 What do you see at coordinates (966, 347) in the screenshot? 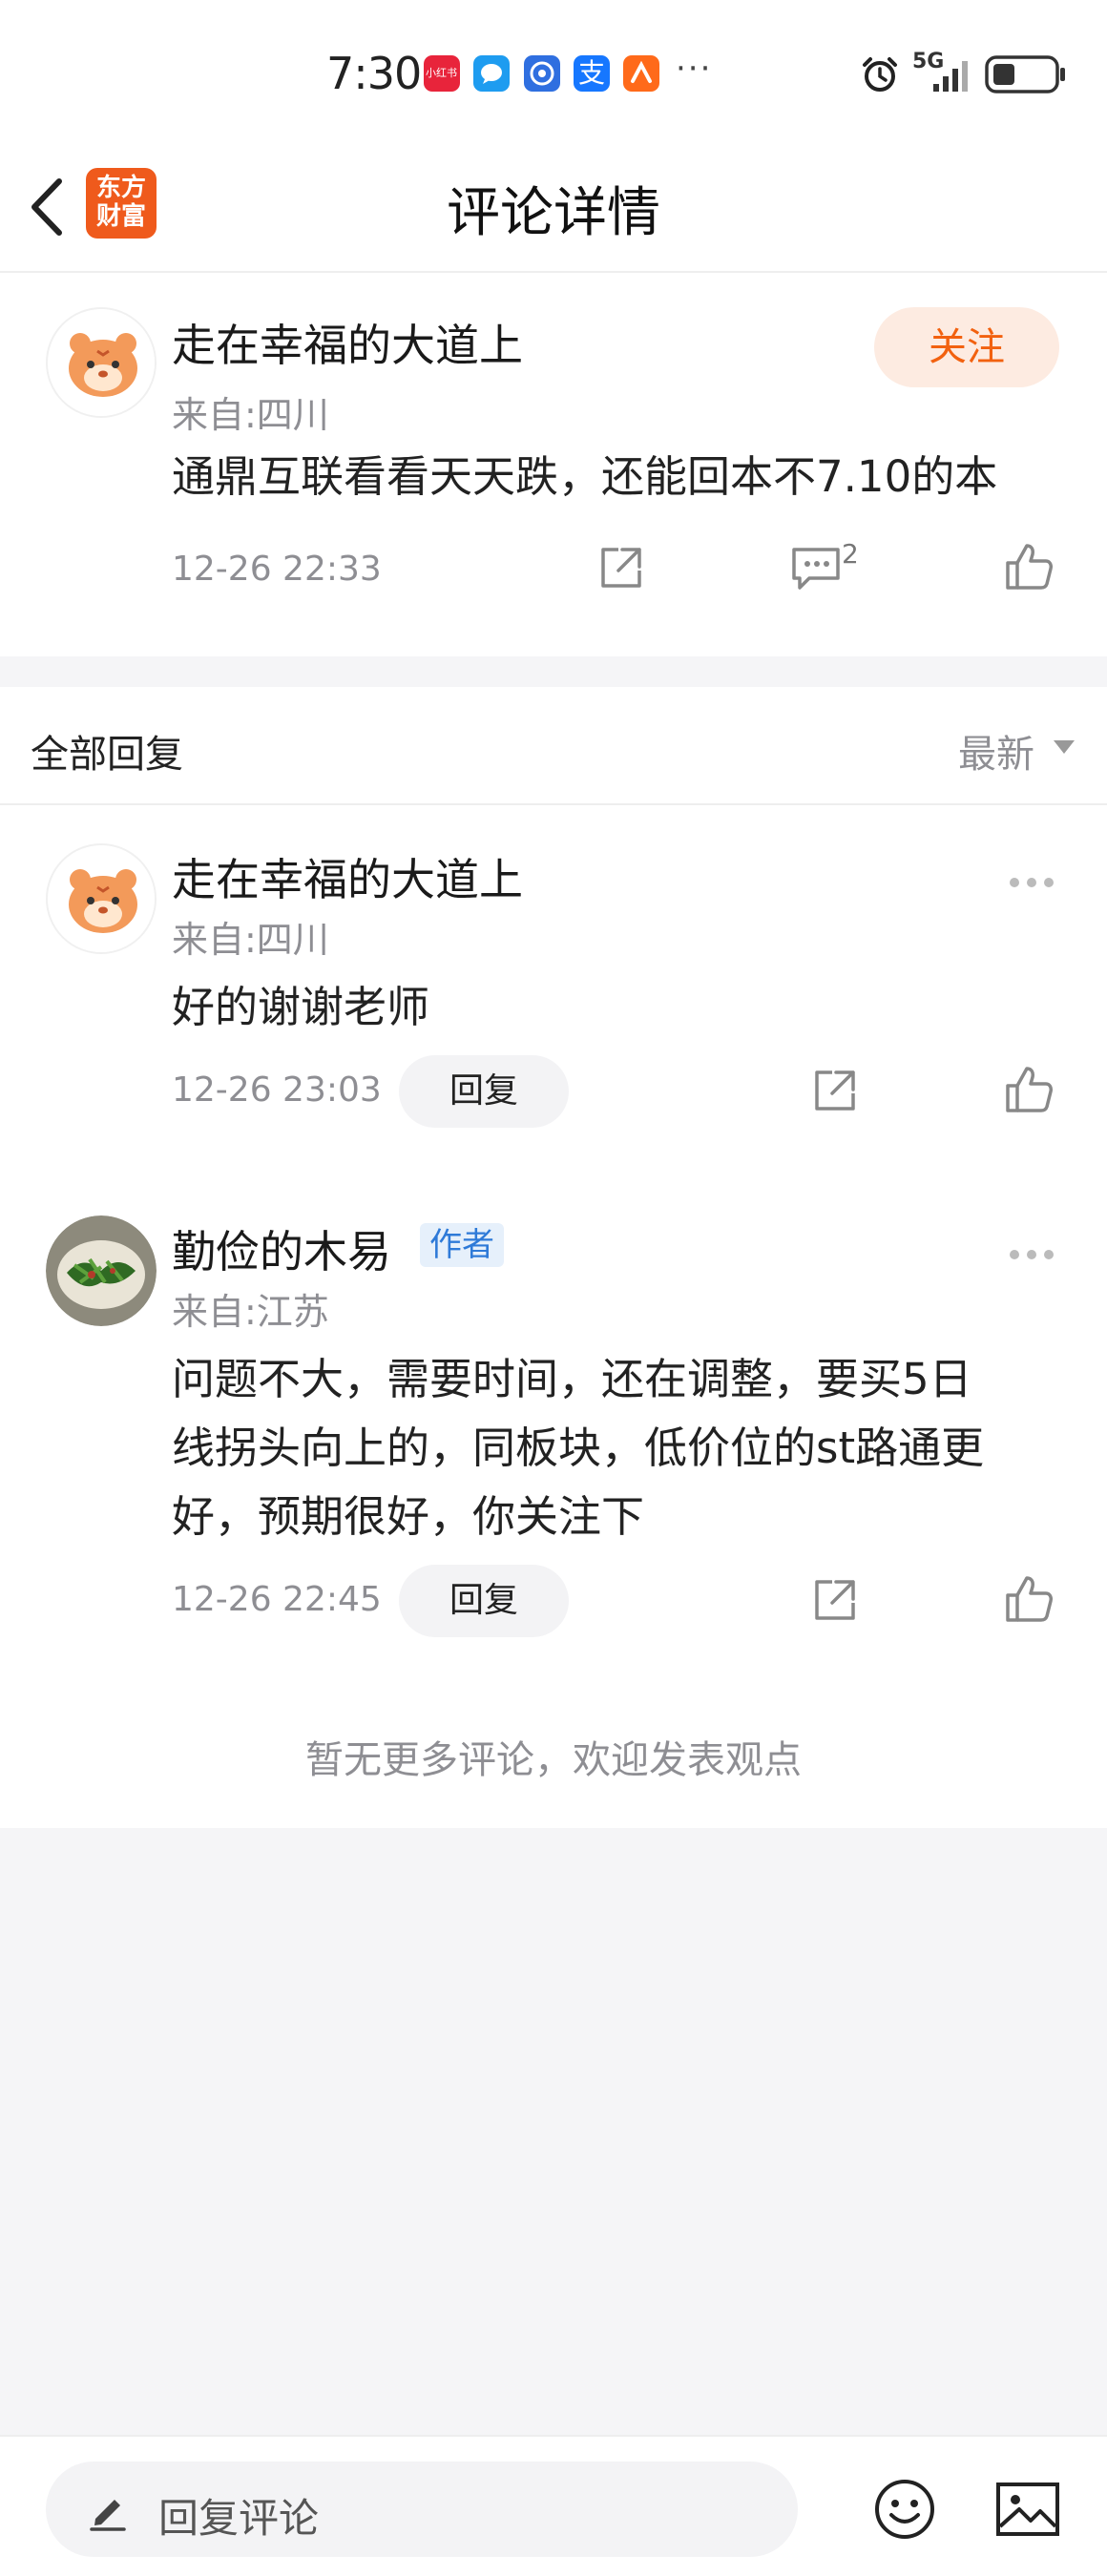
I see `follow-button: 关注` at bounding box center [966, 347].